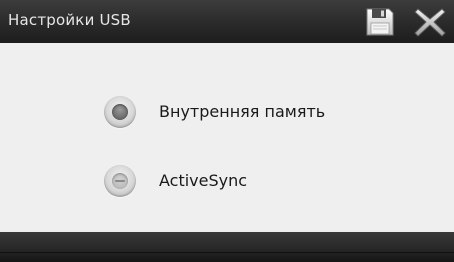 The height and width of the screenshot is (262, 454). What do you see at coordinates (242, 111) in the screenshot?
I see `option-label-internal-memory: Внутренняя память` at bounding box center [242, 111].